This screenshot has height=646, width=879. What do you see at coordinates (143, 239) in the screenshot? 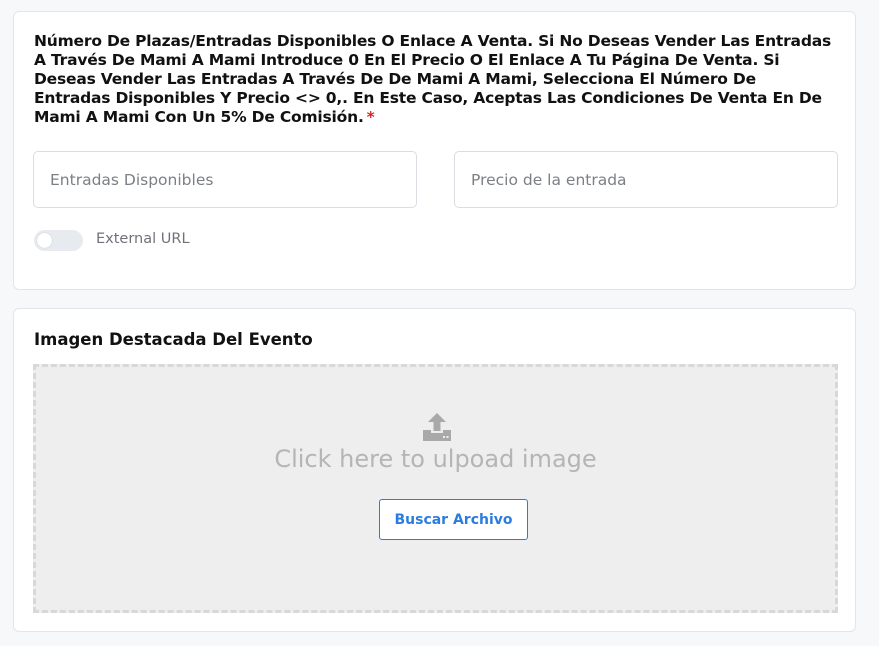
I see `external-url-label: External URL` at bounding box center [143, 239].